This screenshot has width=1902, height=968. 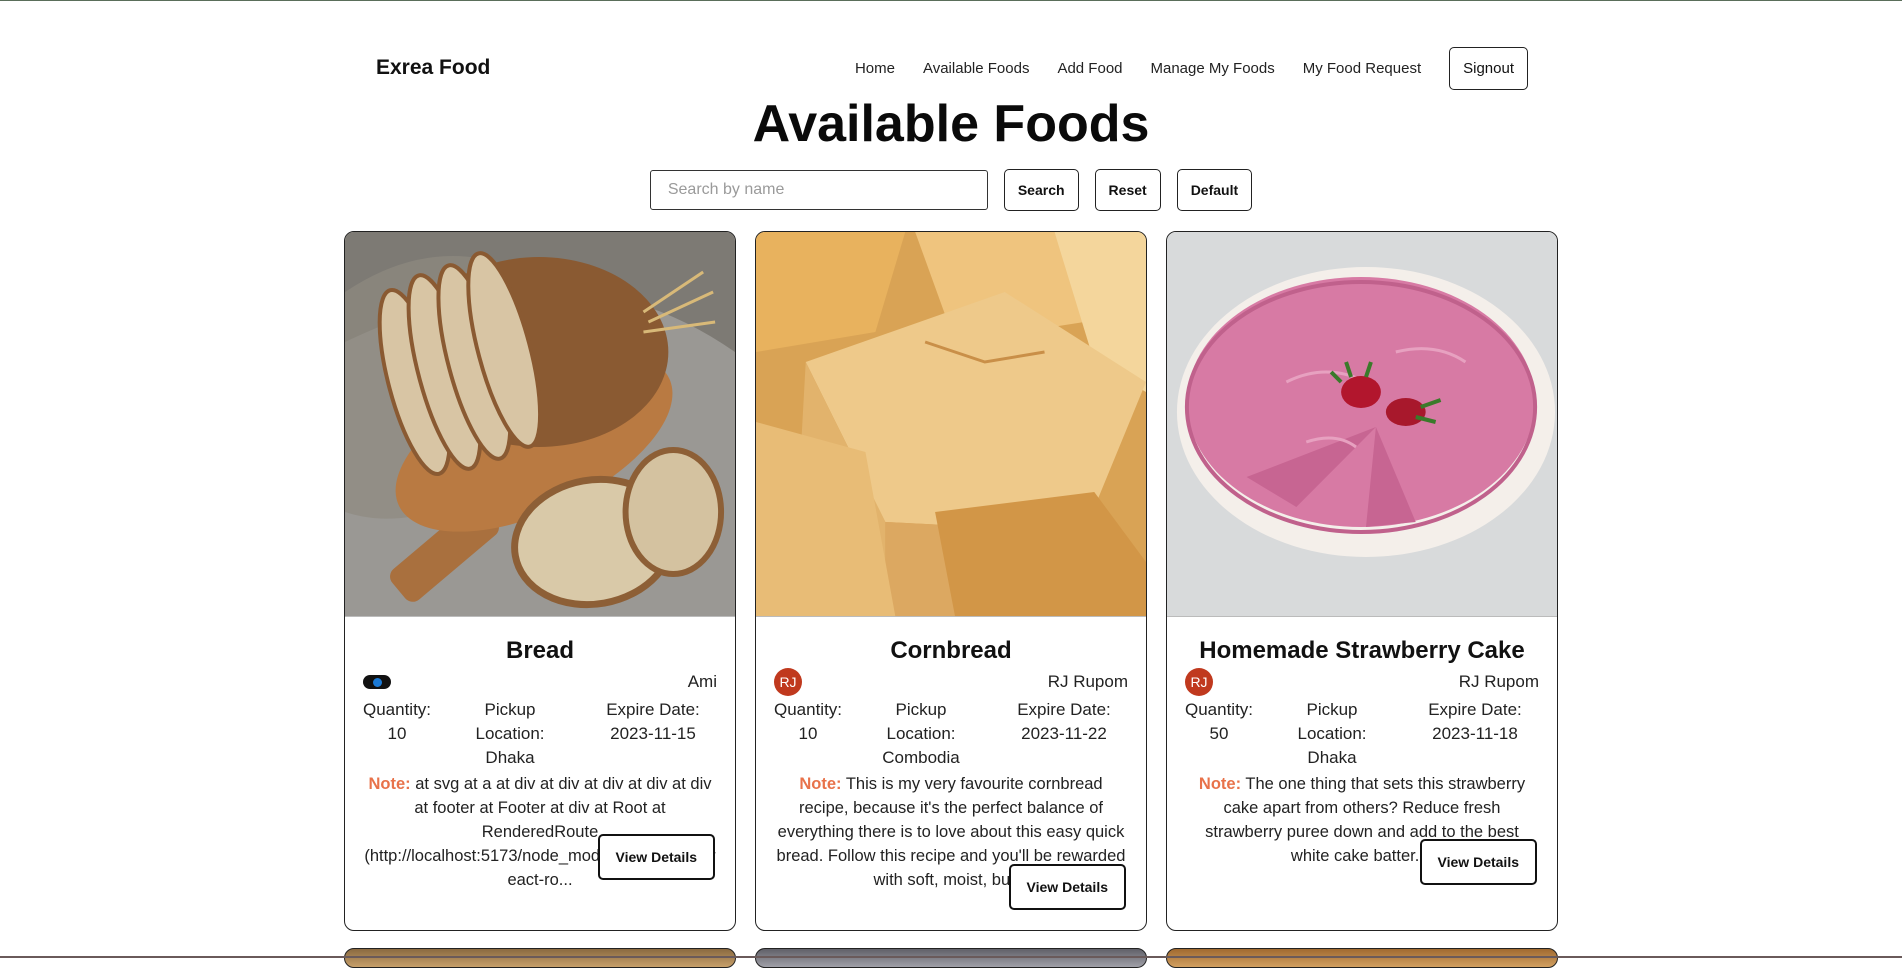 What do you see at coordinates (1475, 721) in the screenshot?
I see `expire-date: Expire Date: 2023-11-18` at bounding box center [1475, 721].